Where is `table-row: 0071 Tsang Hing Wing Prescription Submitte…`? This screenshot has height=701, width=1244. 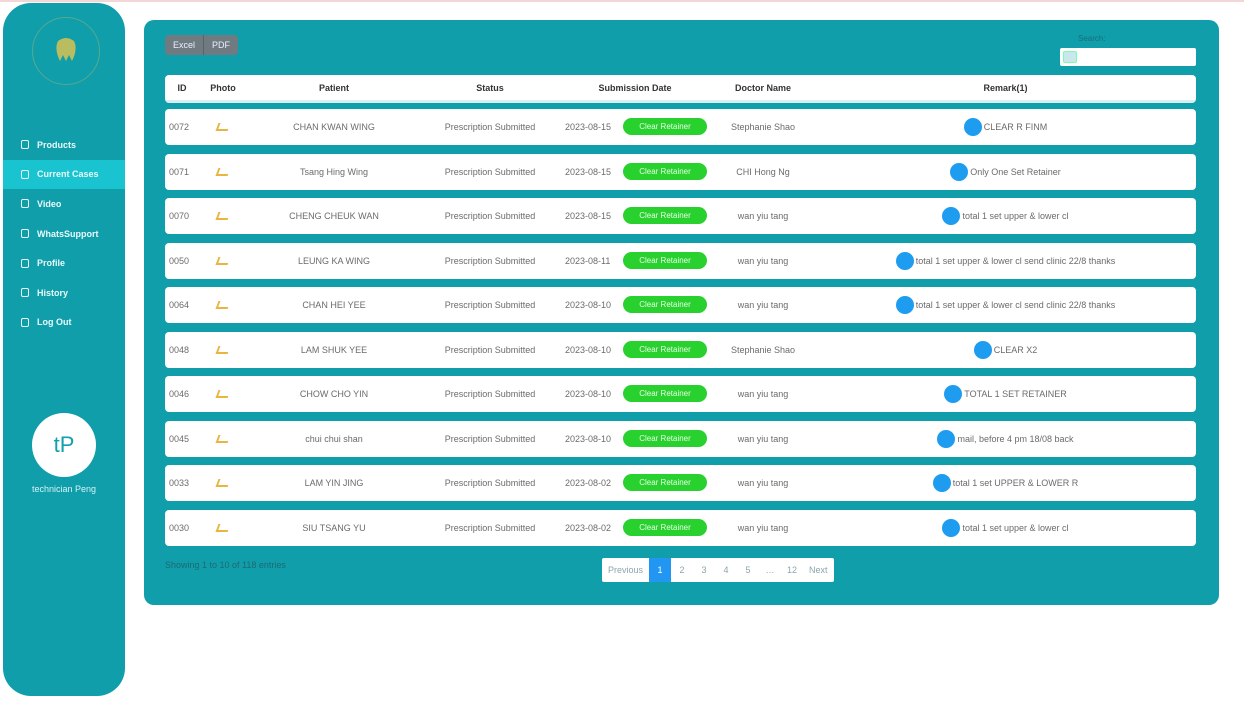
table-row: 0071 Tsang Hing Wing Prescription Submitte… is located at coordinates (680, 171).